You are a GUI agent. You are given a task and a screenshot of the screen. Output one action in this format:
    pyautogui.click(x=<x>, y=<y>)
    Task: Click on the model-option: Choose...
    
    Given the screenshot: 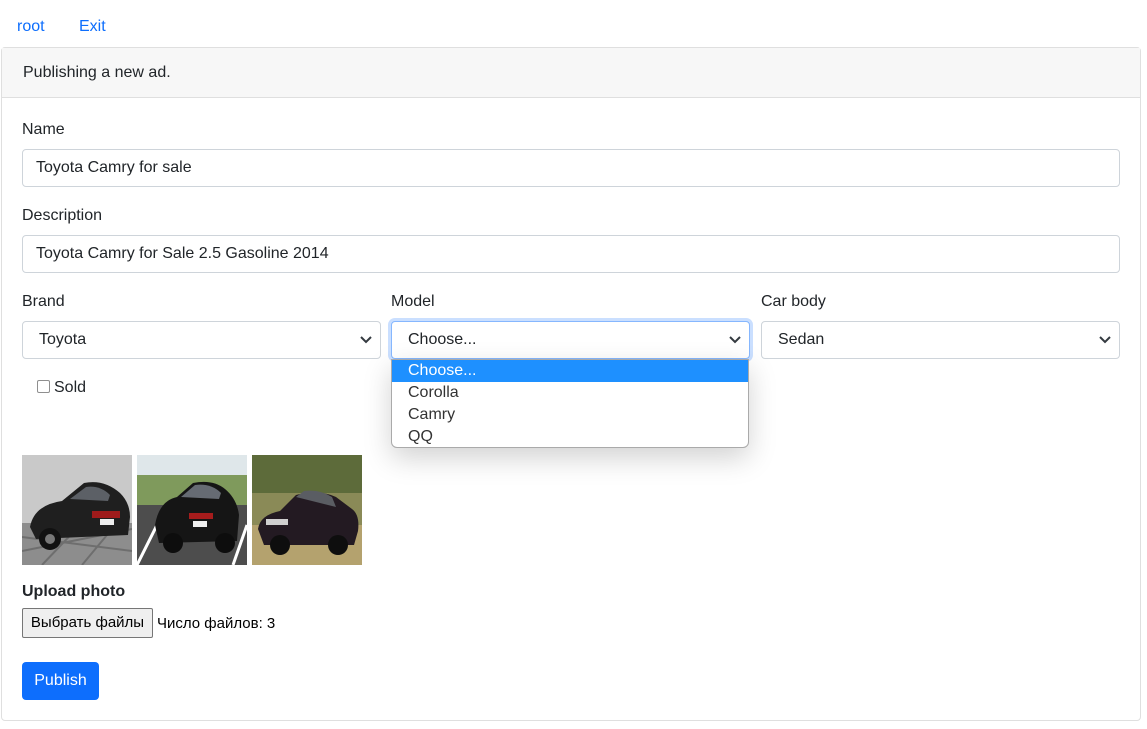 What is the action you would take?
    pyautogui.click(x=570, y=371)
    